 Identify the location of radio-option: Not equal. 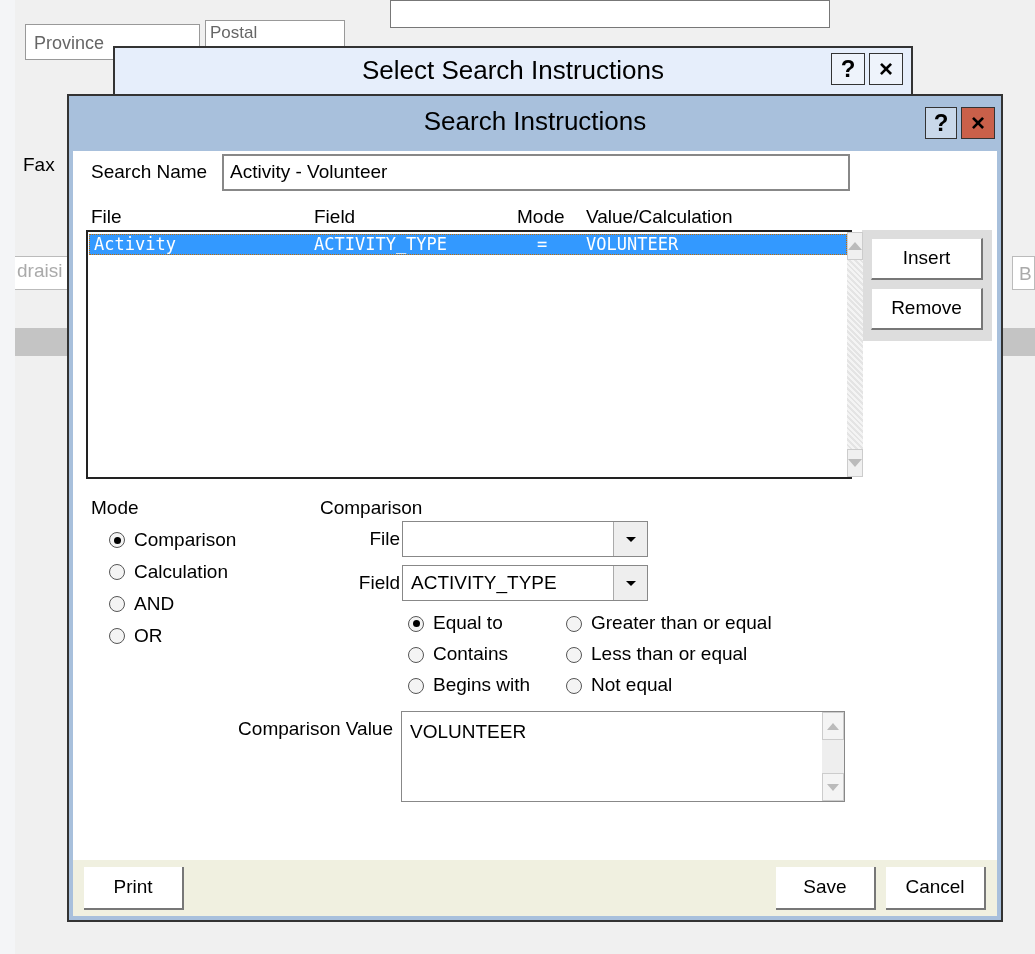
(691, 685).